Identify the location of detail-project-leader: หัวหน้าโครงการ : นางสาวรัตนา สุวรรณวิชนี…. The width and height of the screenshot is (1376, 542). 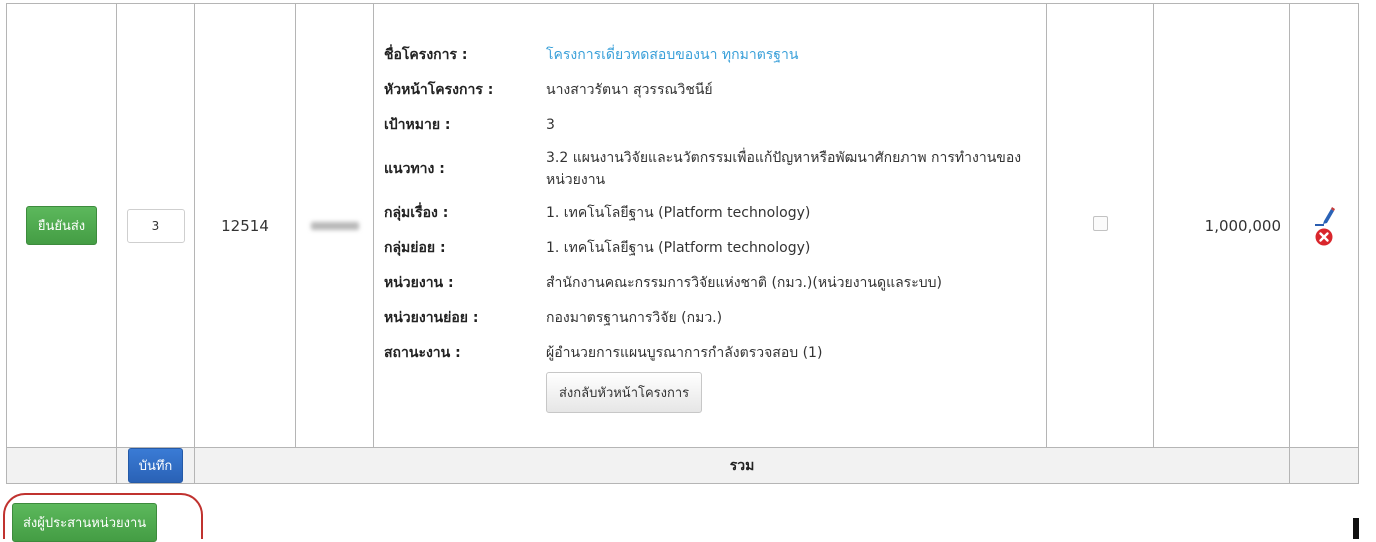
(715, 89).